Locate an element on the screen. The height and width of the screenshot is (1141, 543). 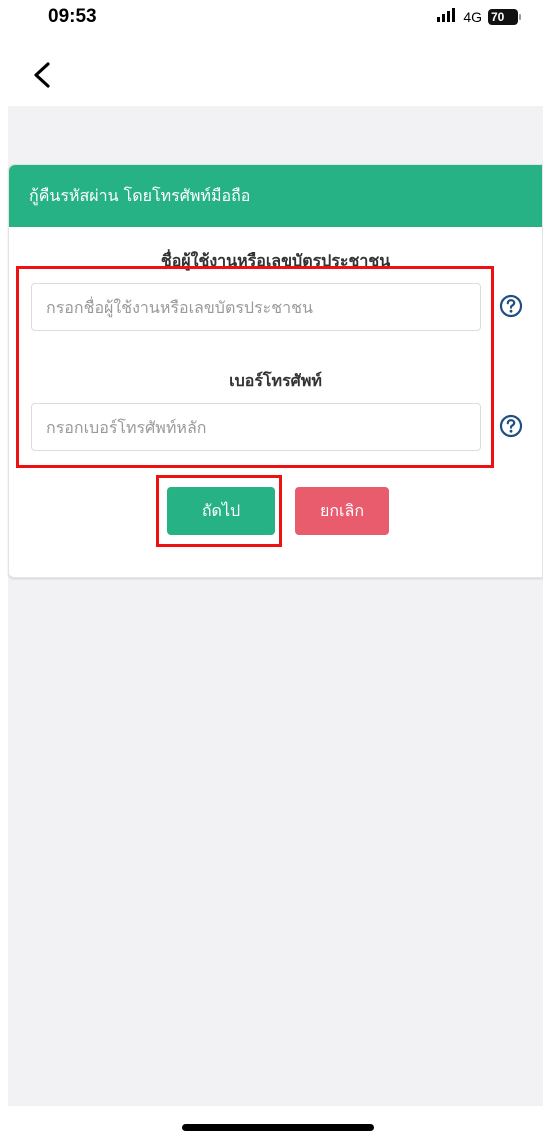
signal-bars-icon is located at coordinates (447, 17).